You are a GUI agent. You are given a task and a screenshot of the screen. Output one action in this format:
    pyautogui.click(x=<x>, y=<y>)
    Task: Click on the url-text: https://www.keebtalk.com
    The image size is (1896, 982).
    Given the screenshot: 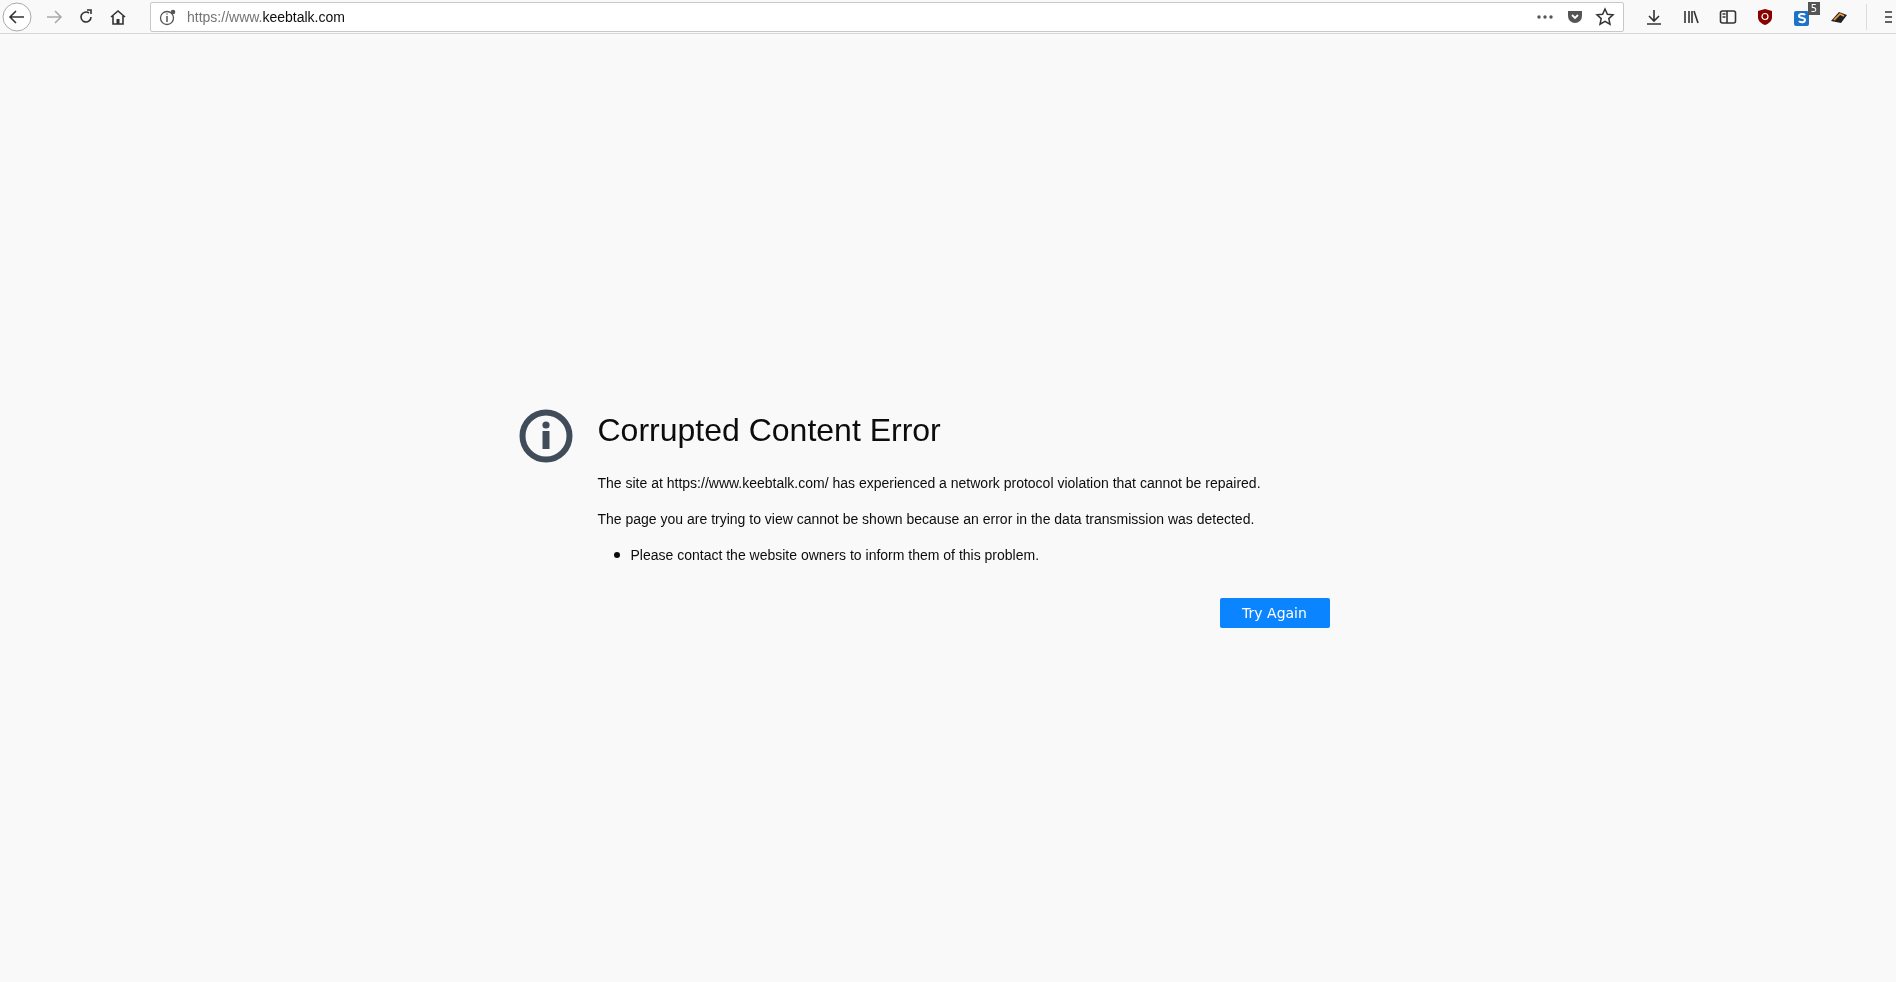 What is the action you would take?
    pyautogui.click(x=266, y=16)
    